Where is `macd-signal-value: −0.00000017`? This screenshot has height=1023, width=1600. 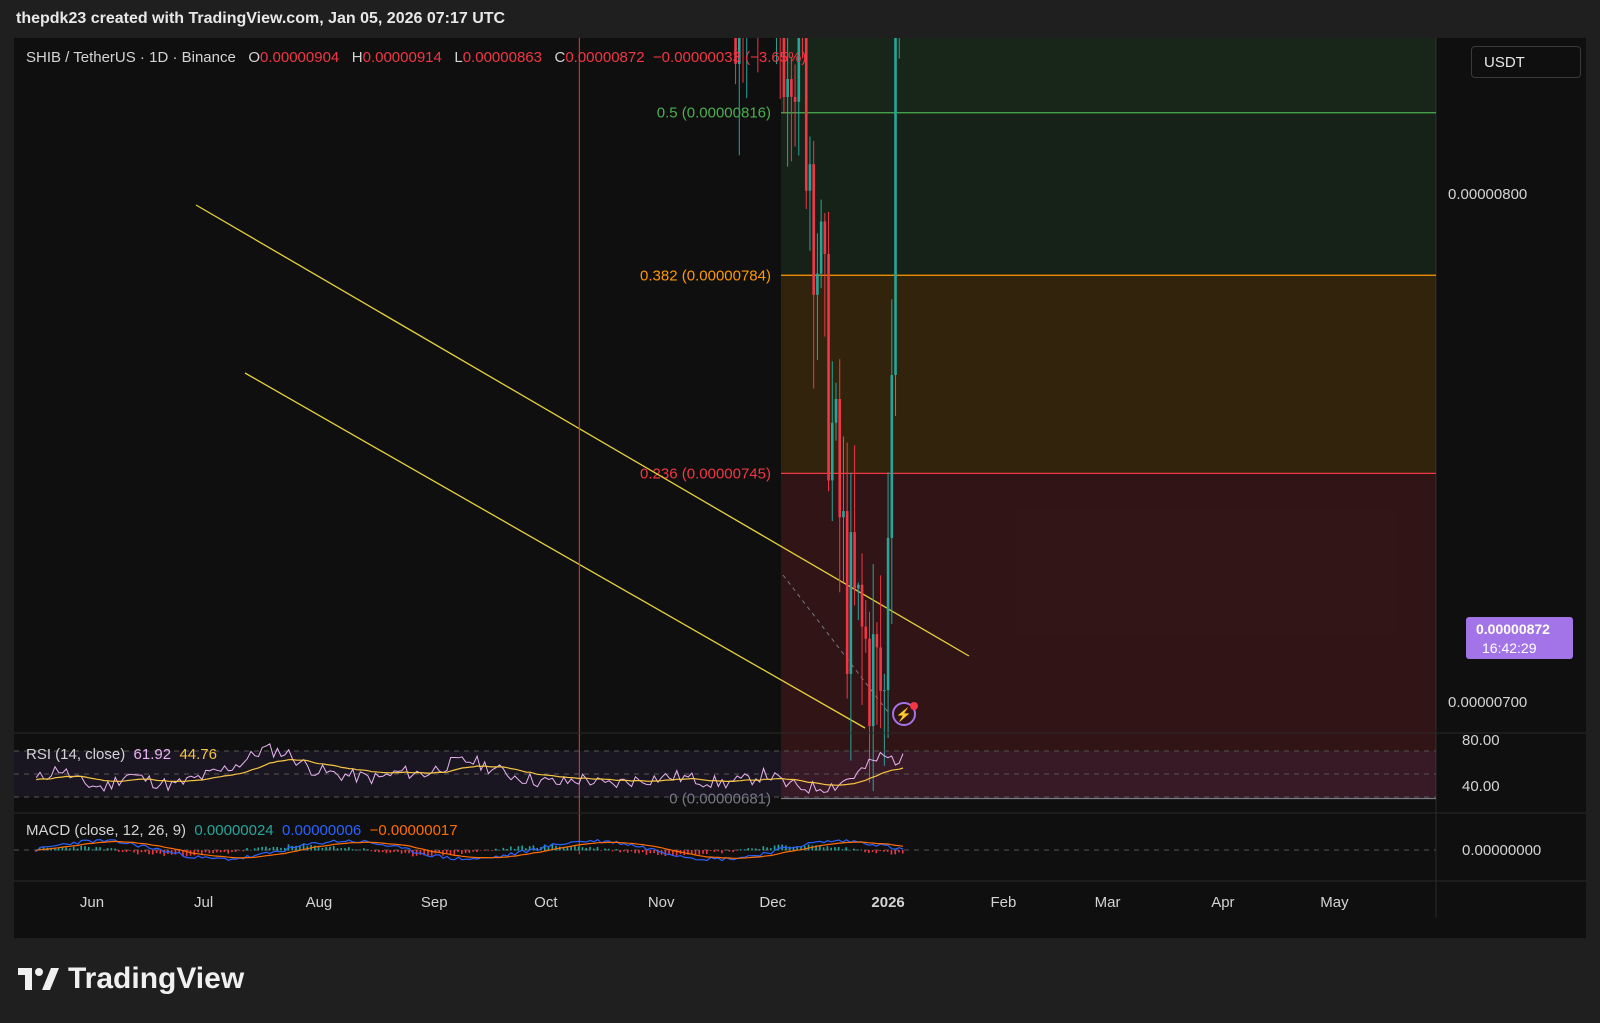
macd-signal-value: −0.00000017 is located at coordinates (413, 830).